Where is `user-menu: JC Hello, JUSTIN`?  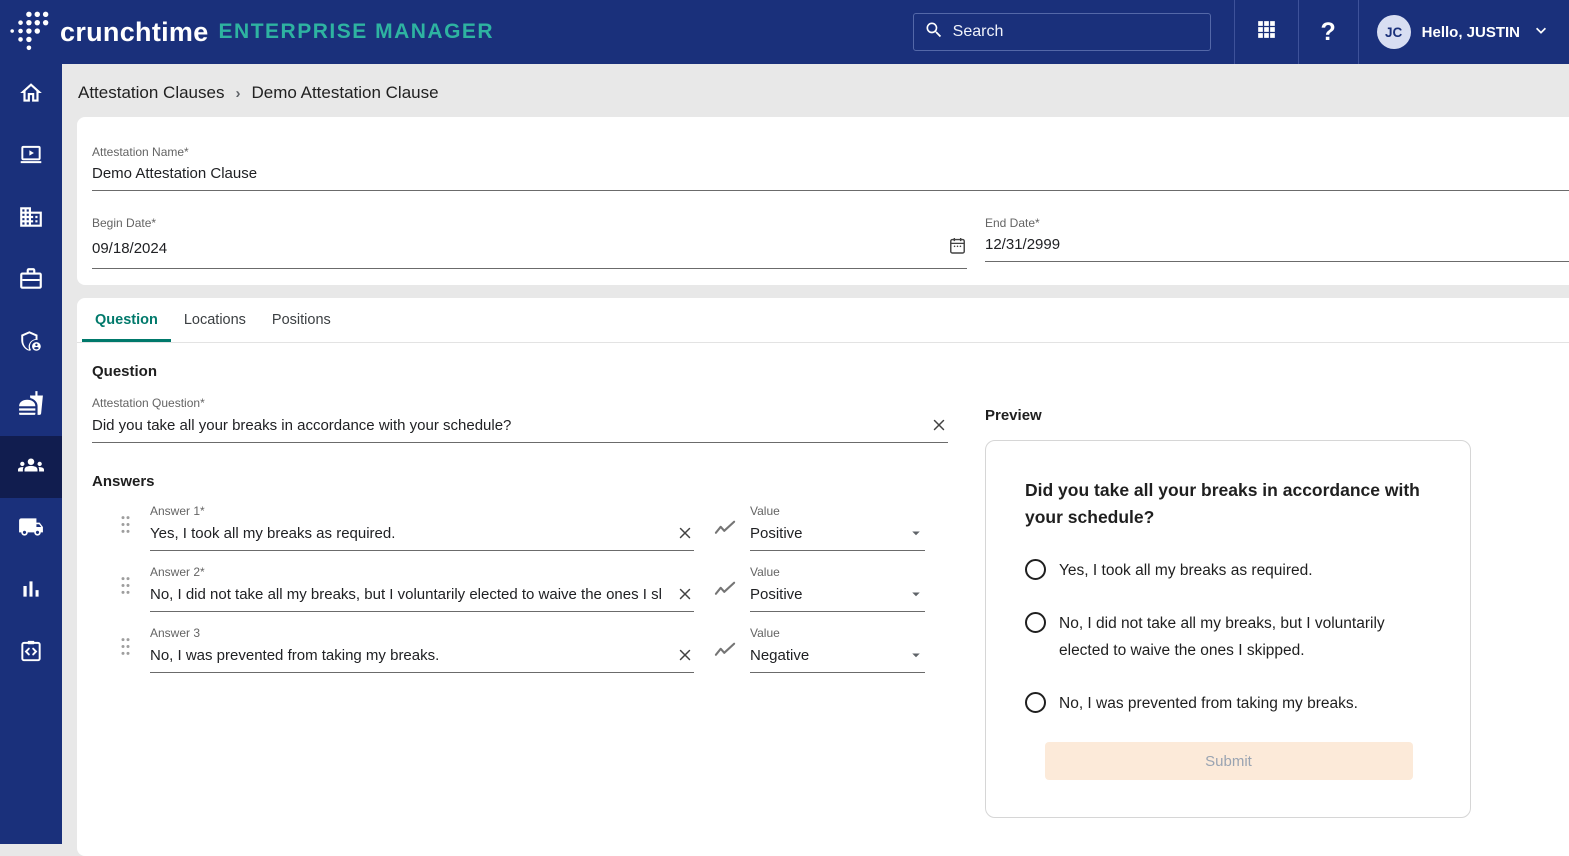
user-menu: JC Hello, JUSTIN is located at coordinates (1463, 32).